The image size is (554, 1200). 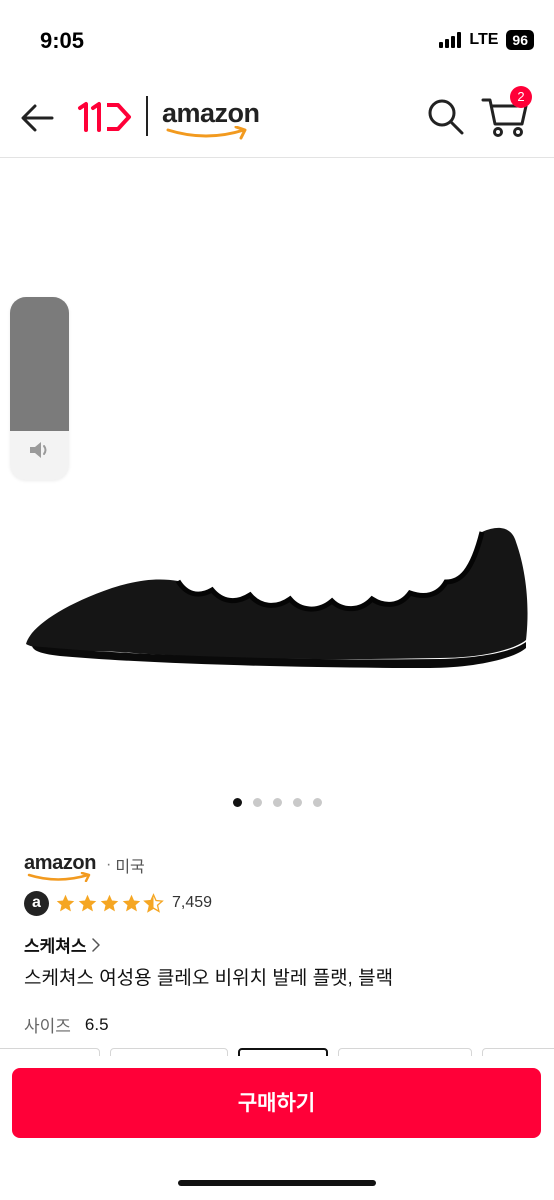 I want to click on star-half-icon, so click(x=153, y=902).